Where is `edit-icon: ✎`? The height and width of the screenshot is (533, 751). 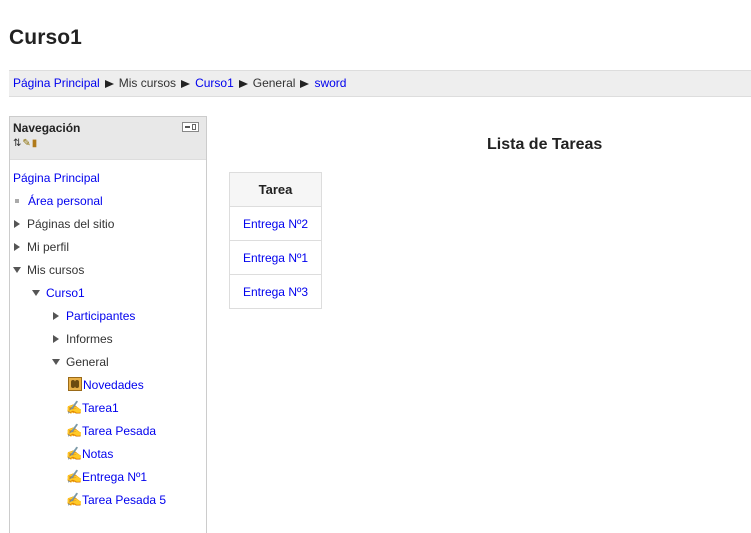 edit-icon: ✎ is located at coordinates (26, 143).